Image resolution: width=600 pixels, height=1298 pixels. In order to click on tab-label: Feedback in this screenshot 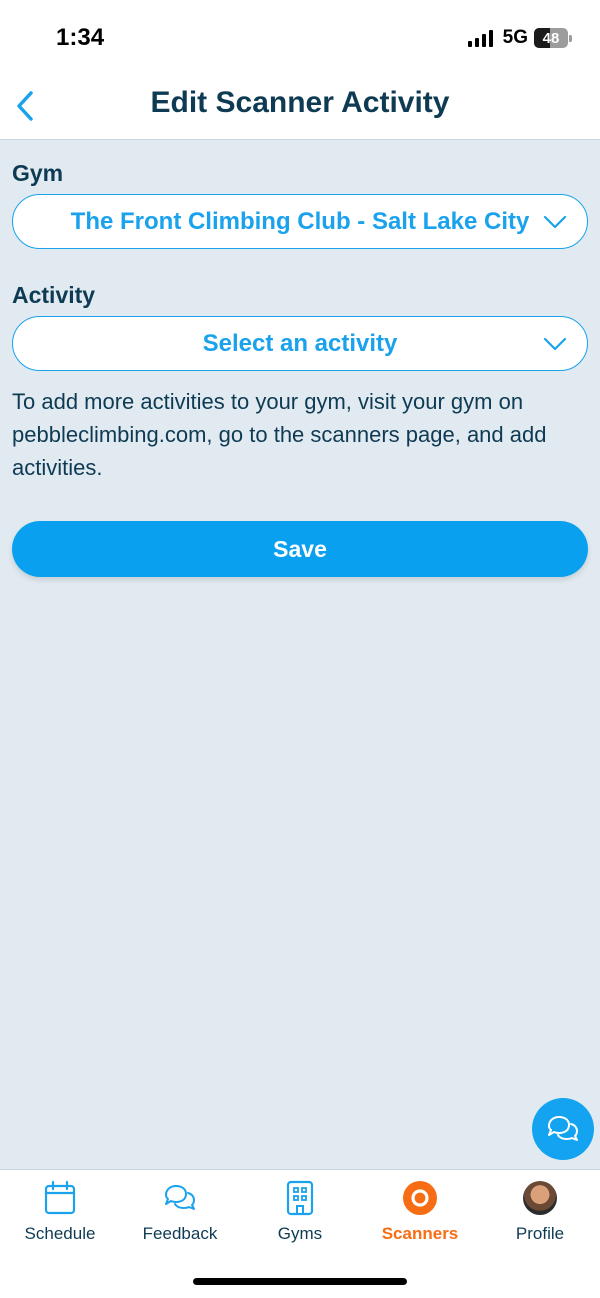, I will do `click(180, 1233)`.